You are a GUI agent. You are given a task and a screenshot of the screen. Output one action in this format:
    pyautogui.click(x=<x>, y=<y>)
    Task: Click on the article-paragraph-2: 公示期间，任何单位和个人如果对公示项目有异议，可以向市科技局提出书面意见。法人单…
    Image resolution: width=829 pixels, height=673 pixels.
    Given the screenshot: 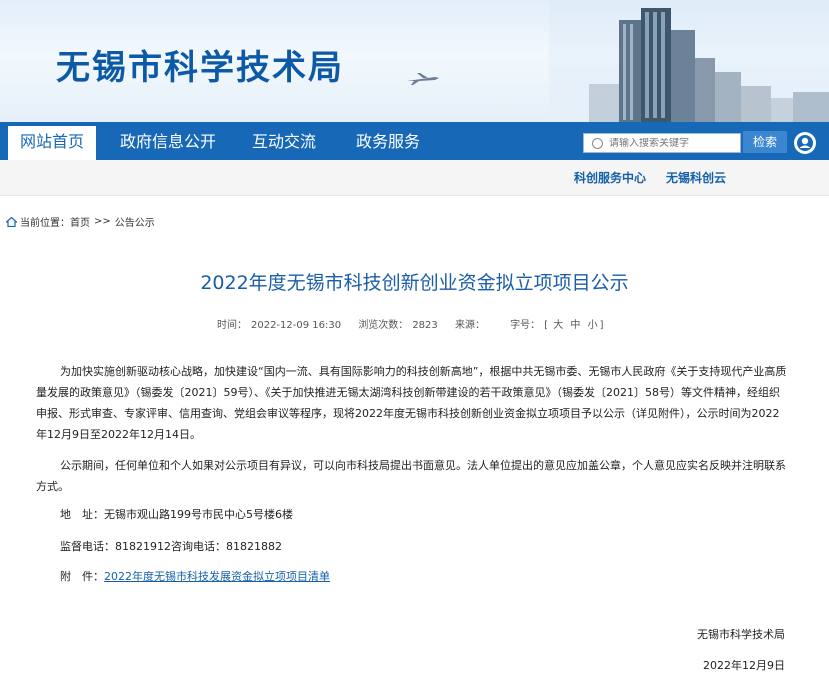 What is the action you would take?
    pyautogui.click(x=411, y=476)
    